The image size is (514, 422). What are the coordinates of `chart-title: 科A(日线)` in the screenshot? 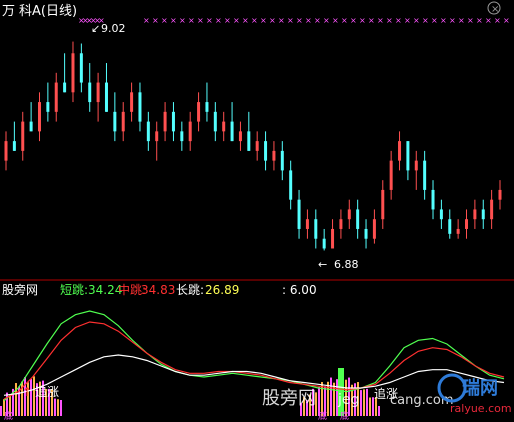 It's located at (48, 11).